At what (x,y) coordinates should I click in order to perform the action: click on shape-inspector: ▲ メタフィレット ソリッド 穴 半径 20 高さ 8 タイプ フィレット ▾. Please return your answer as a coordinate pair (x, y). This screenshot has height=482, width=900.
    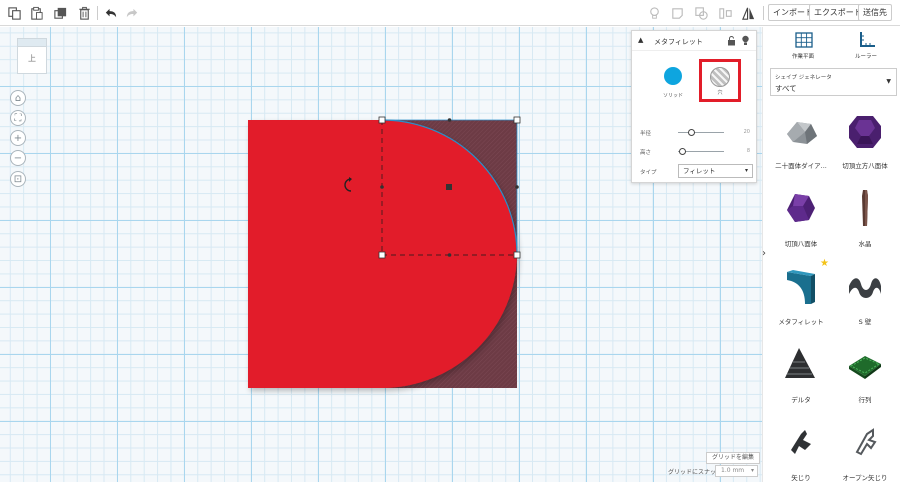
    Looking at the image, I should click on (694, 106).